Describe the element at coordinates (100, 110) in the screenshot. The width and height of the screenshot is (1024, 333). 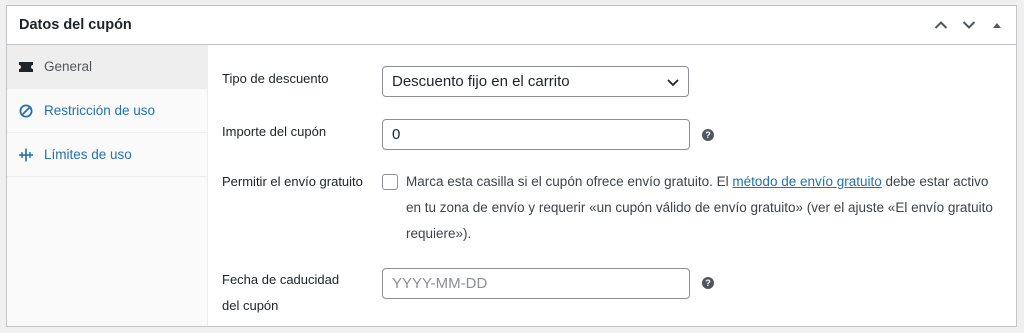
I see `tab-usage-restriction-label: Restricción de uso` at that location.